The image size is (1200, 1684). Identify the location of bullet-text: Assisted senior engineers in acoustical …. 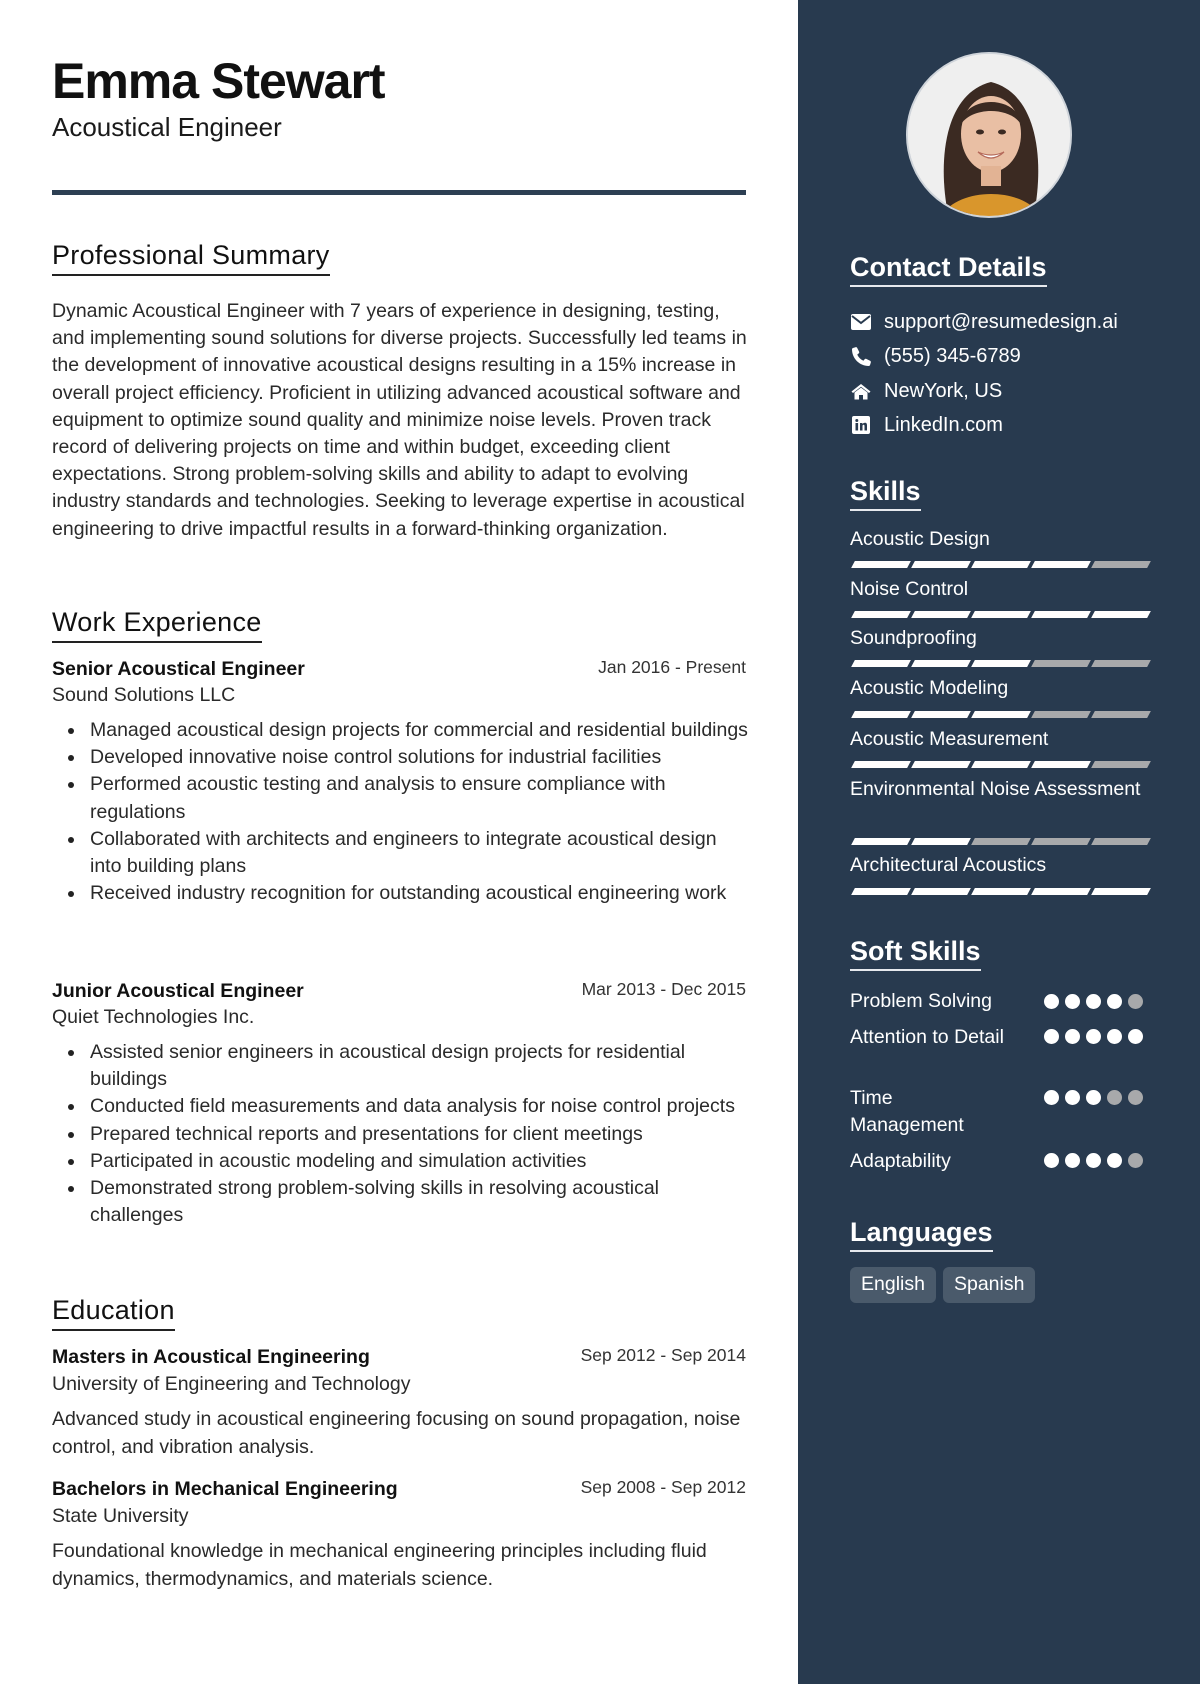
(388, 1066).